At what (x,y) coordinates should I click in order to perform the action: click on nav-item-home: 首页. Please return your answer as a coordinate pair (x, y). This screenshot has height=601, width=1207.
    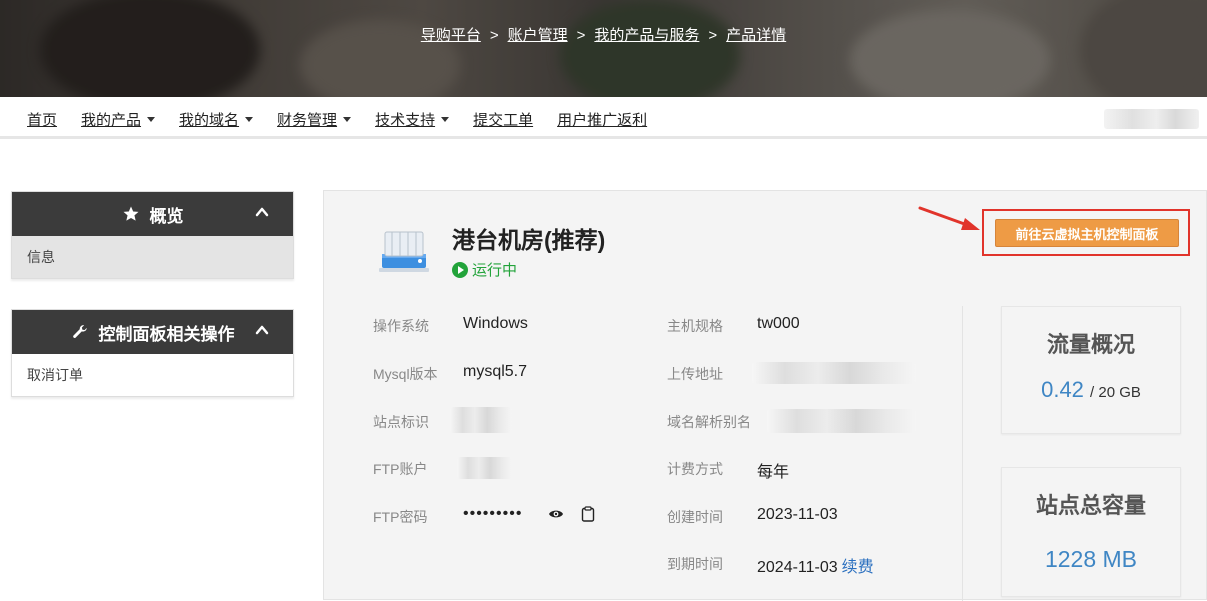
    Looking at the image, I should click on (42, 119).